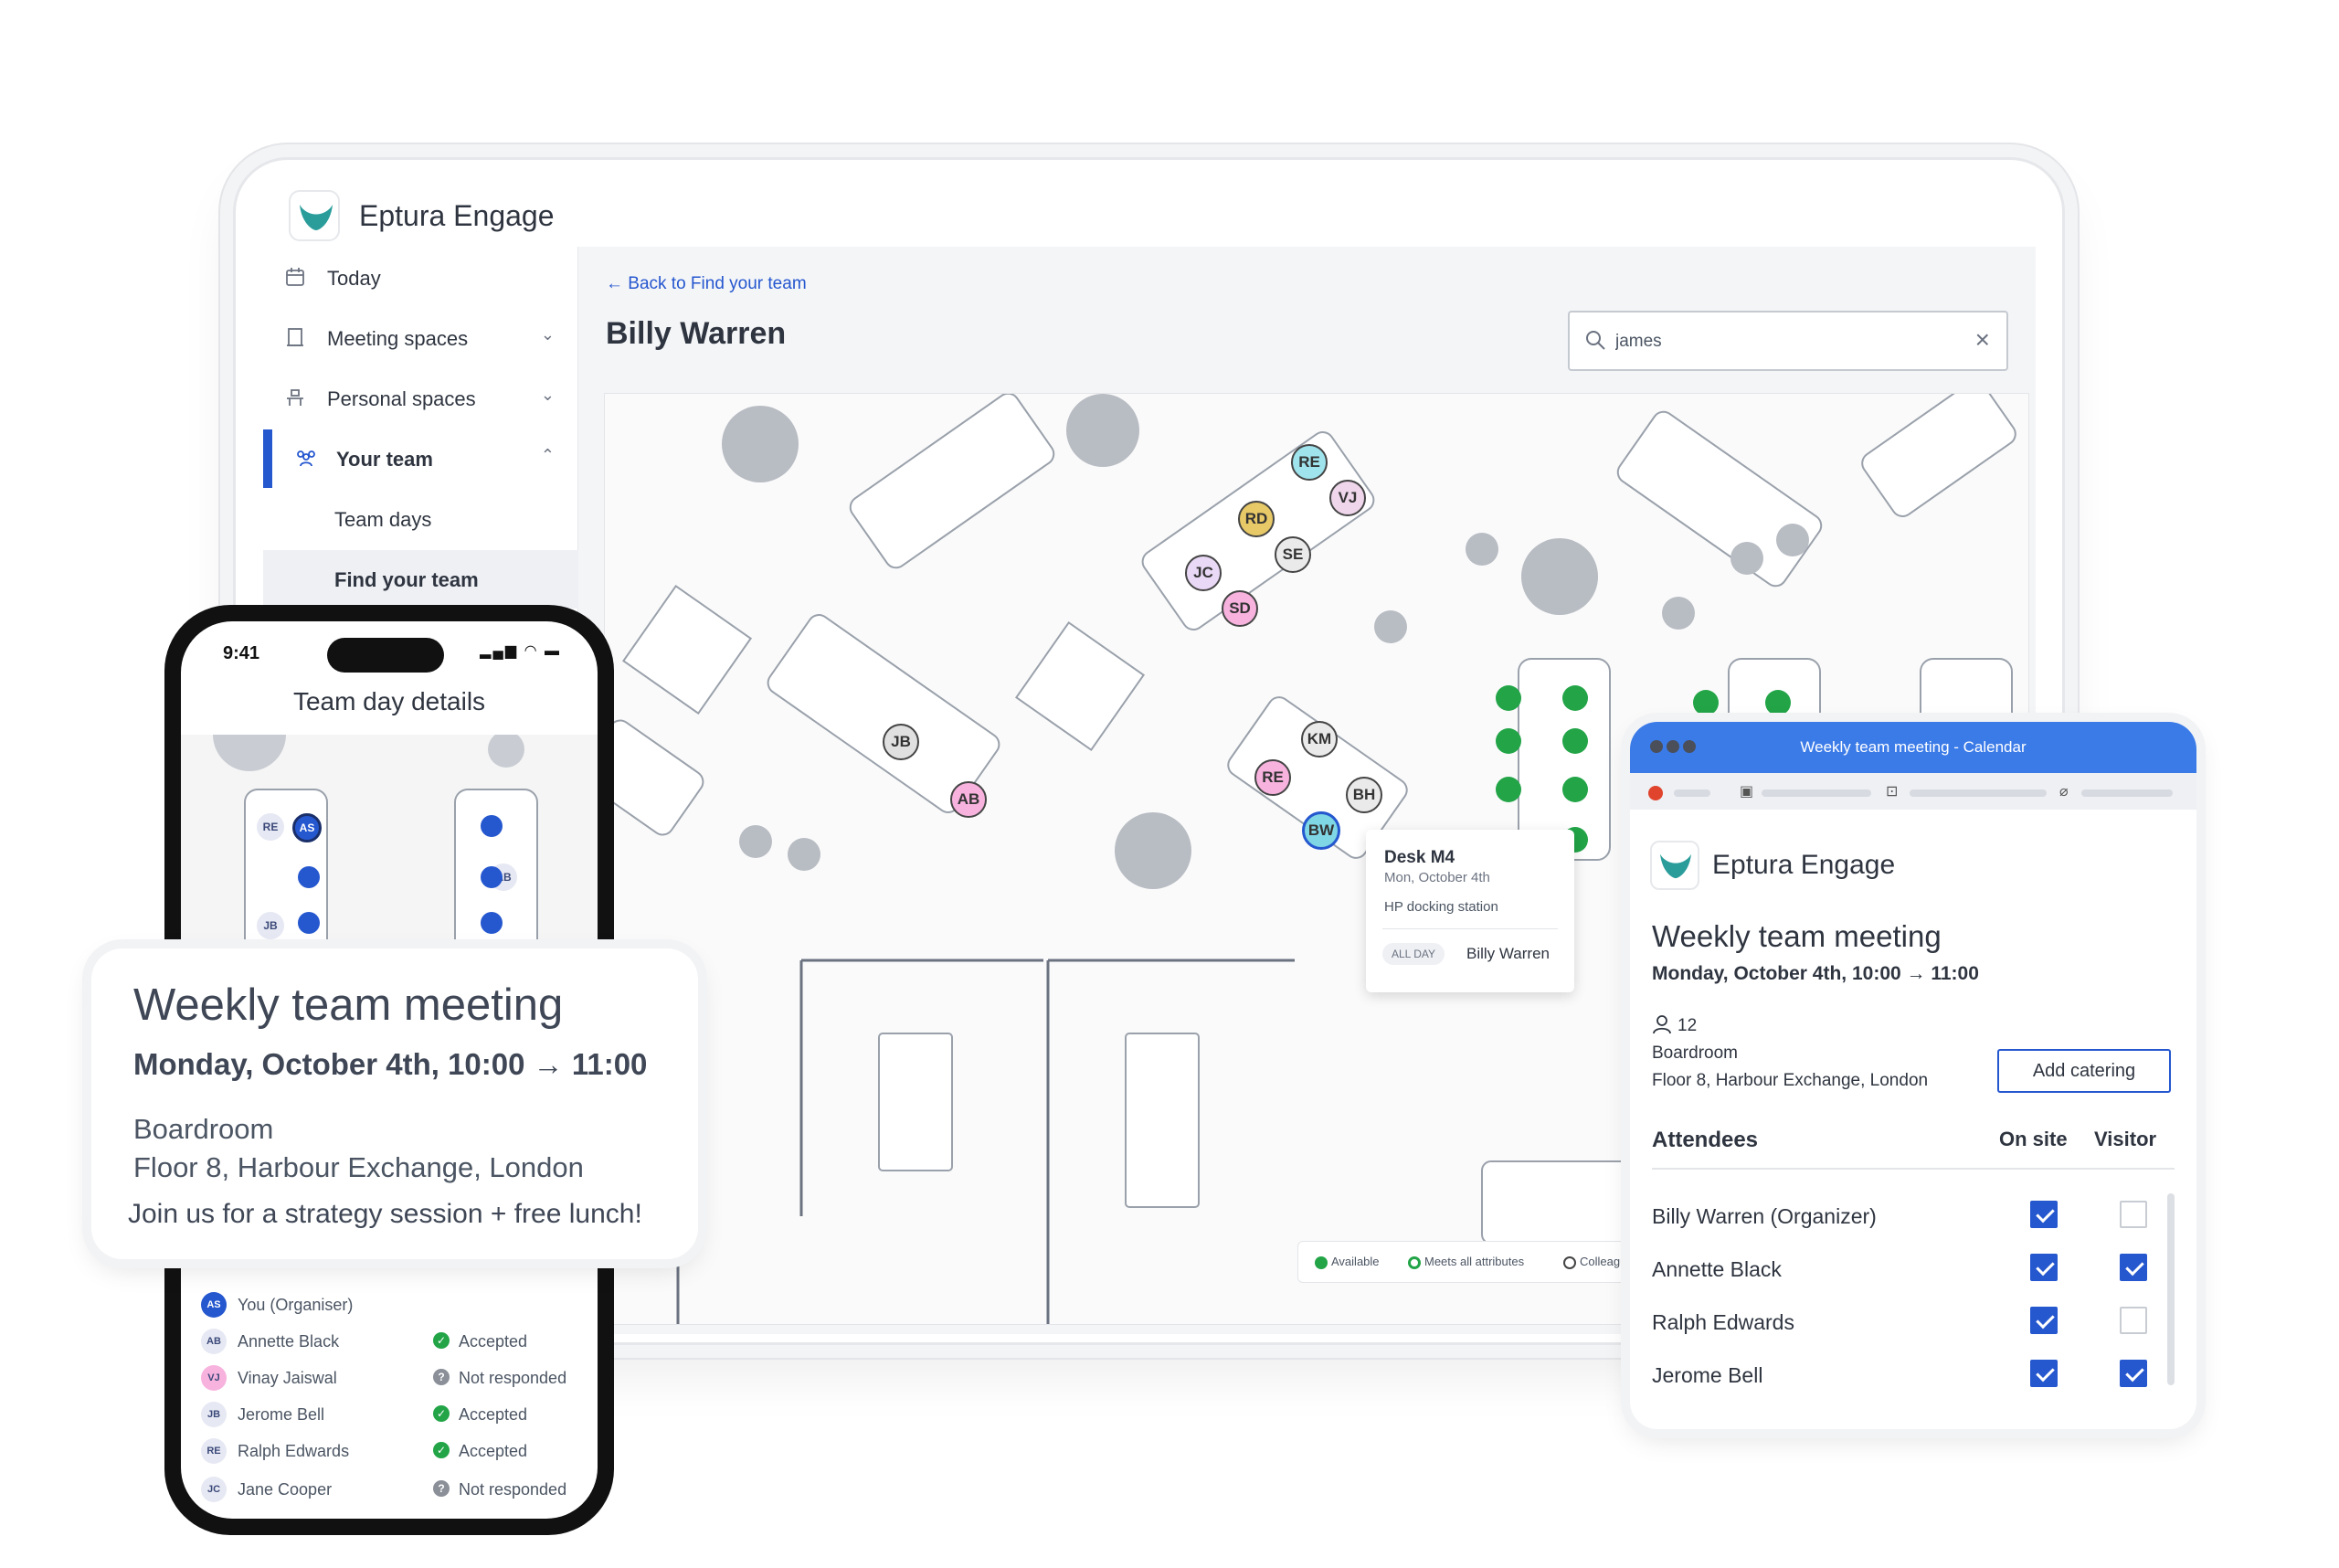 The height and width of the screenshot is (1568, 2339). I want to click on window-titlebar: Weekly team meeting - Calendar, so click(1913, 747).